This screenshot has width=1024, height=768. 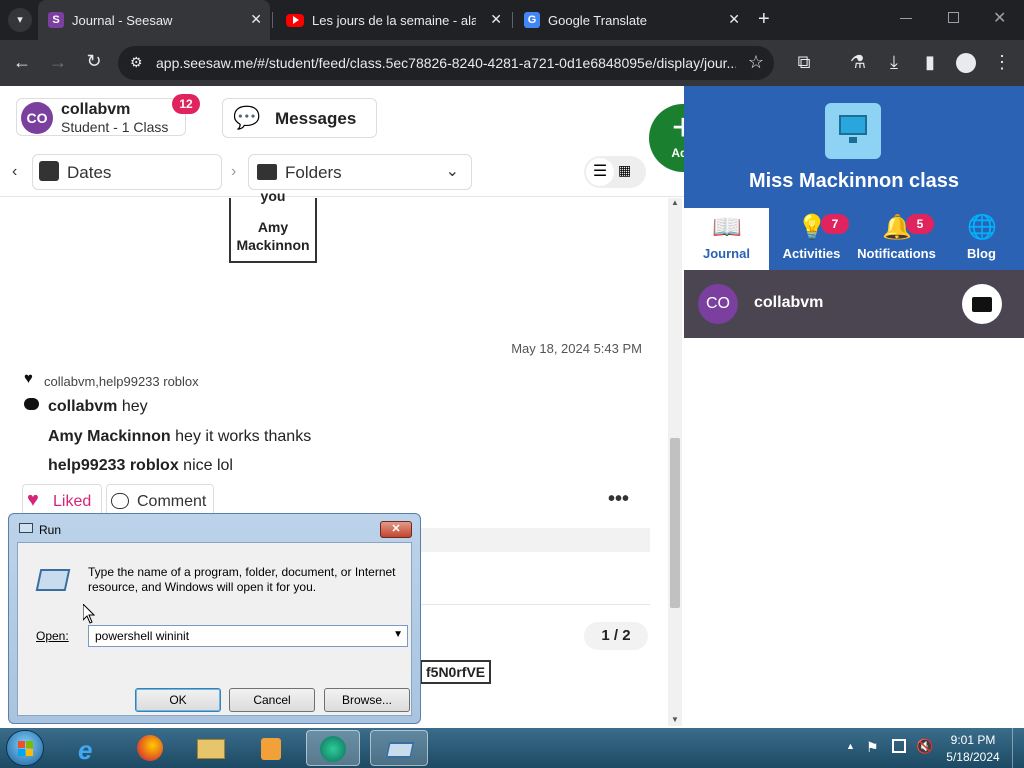 I want to click on more-options-icon: •••, so click(x=618, y=499).